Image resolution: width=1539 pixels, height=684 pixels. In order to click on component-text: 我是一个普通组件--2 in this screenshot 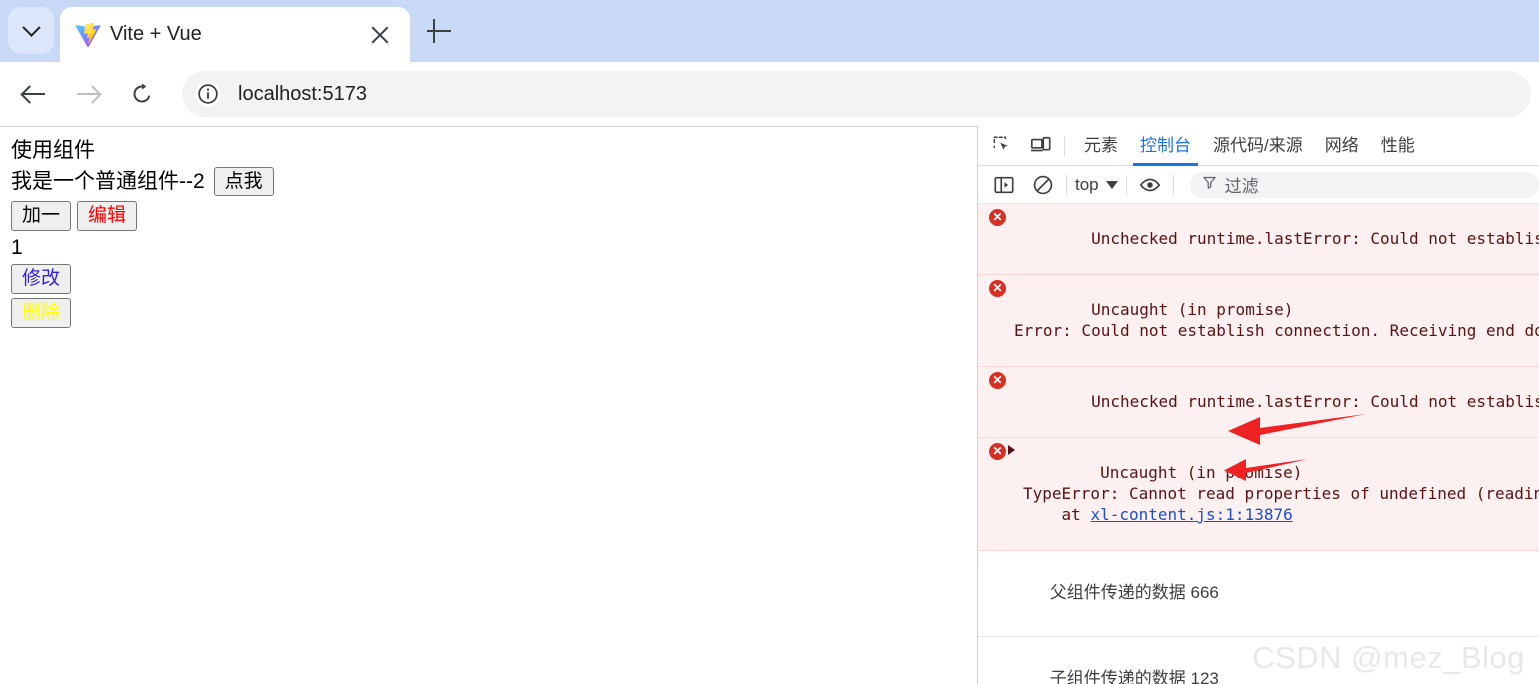, I will do `click(108, 181)`.